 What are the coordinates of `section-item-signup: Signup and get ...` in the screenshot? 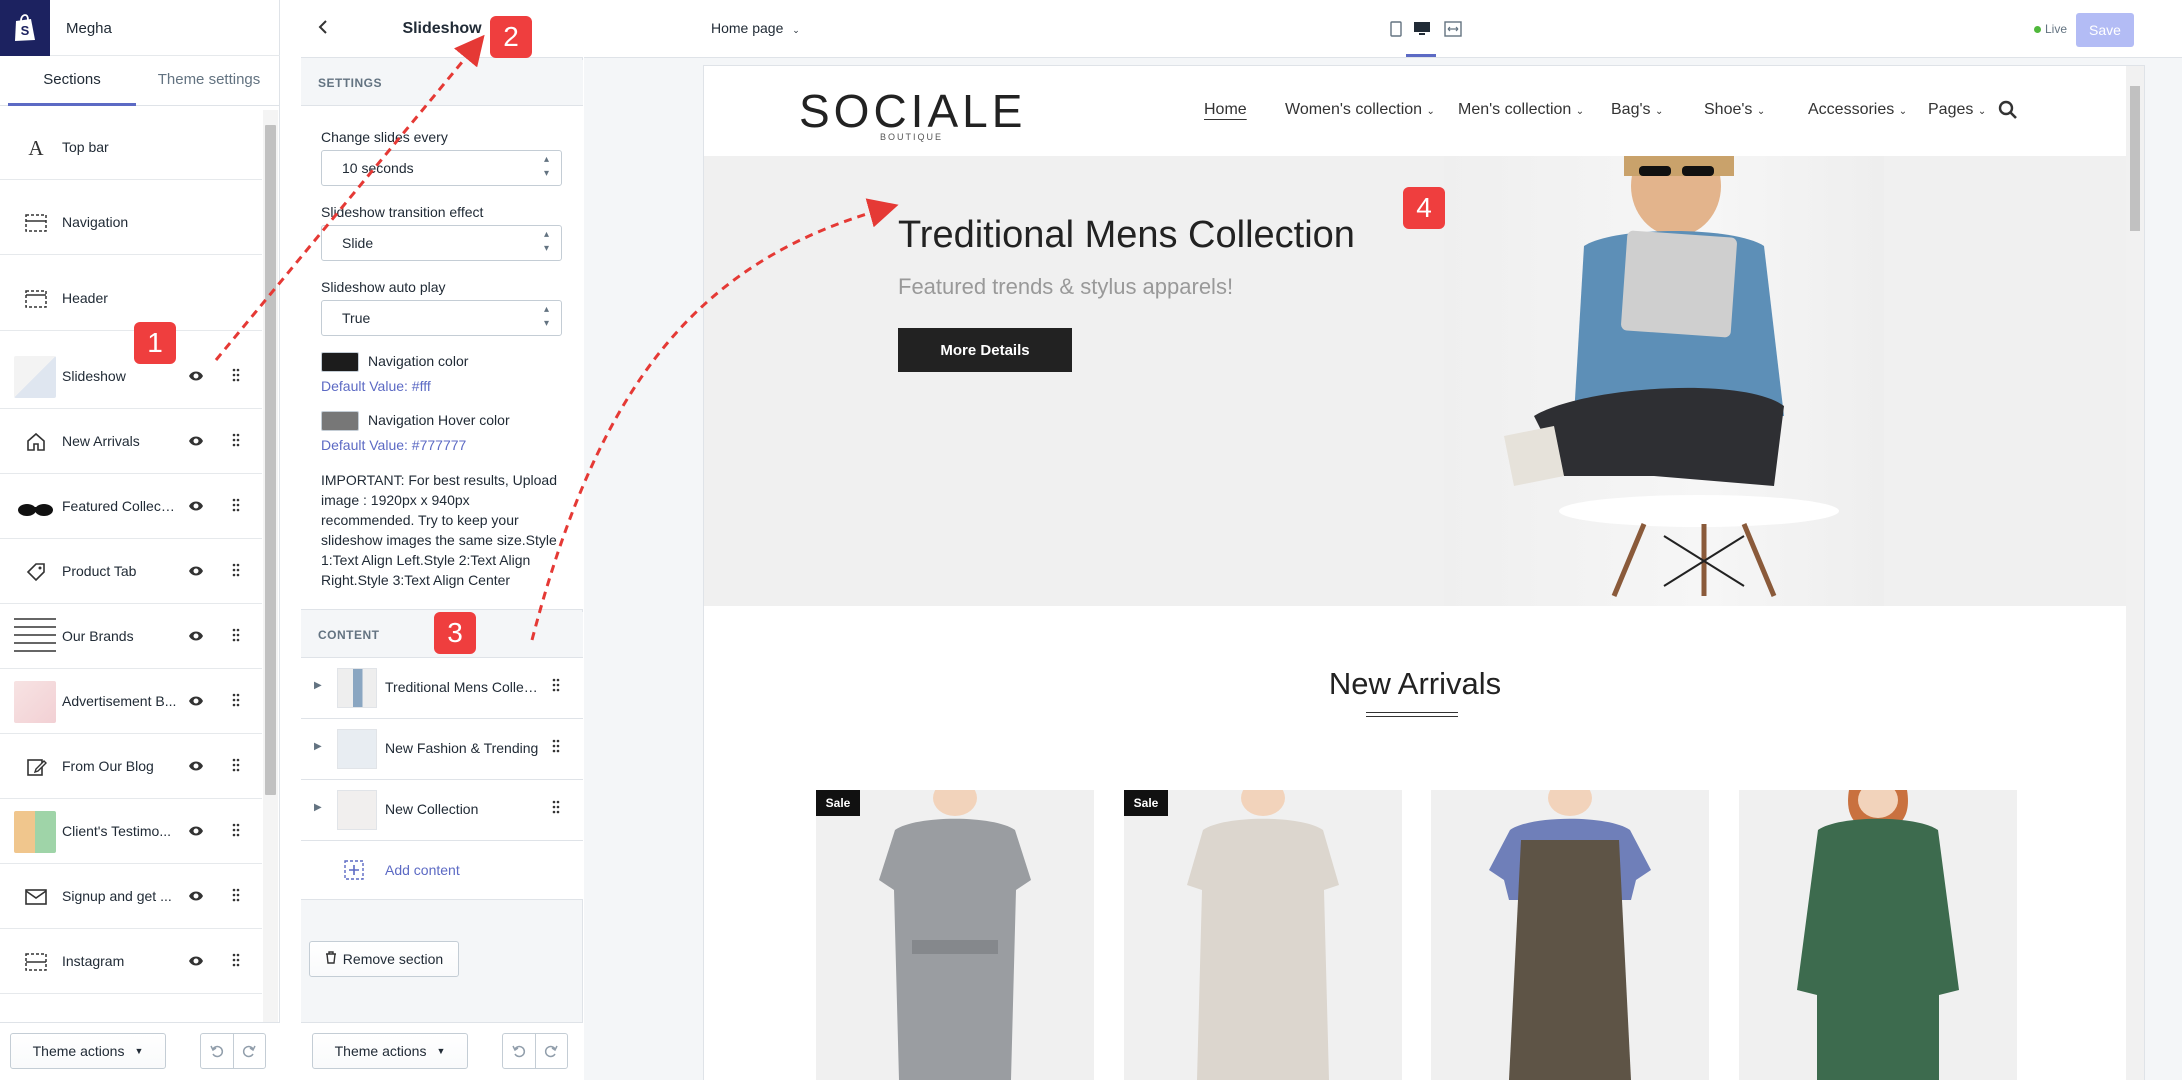 It's located at (131, 896).